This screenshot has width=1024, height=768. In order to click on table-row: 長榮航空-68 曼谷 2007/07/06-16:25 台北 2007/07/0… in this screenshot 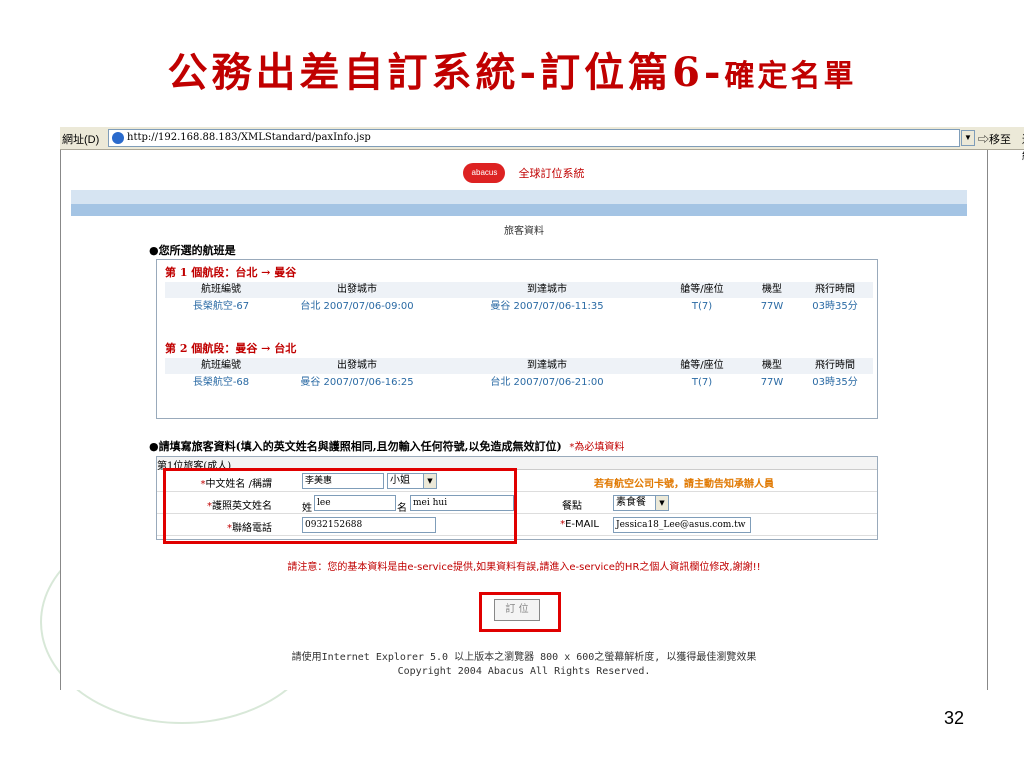, I will do `click(519, 383)`.